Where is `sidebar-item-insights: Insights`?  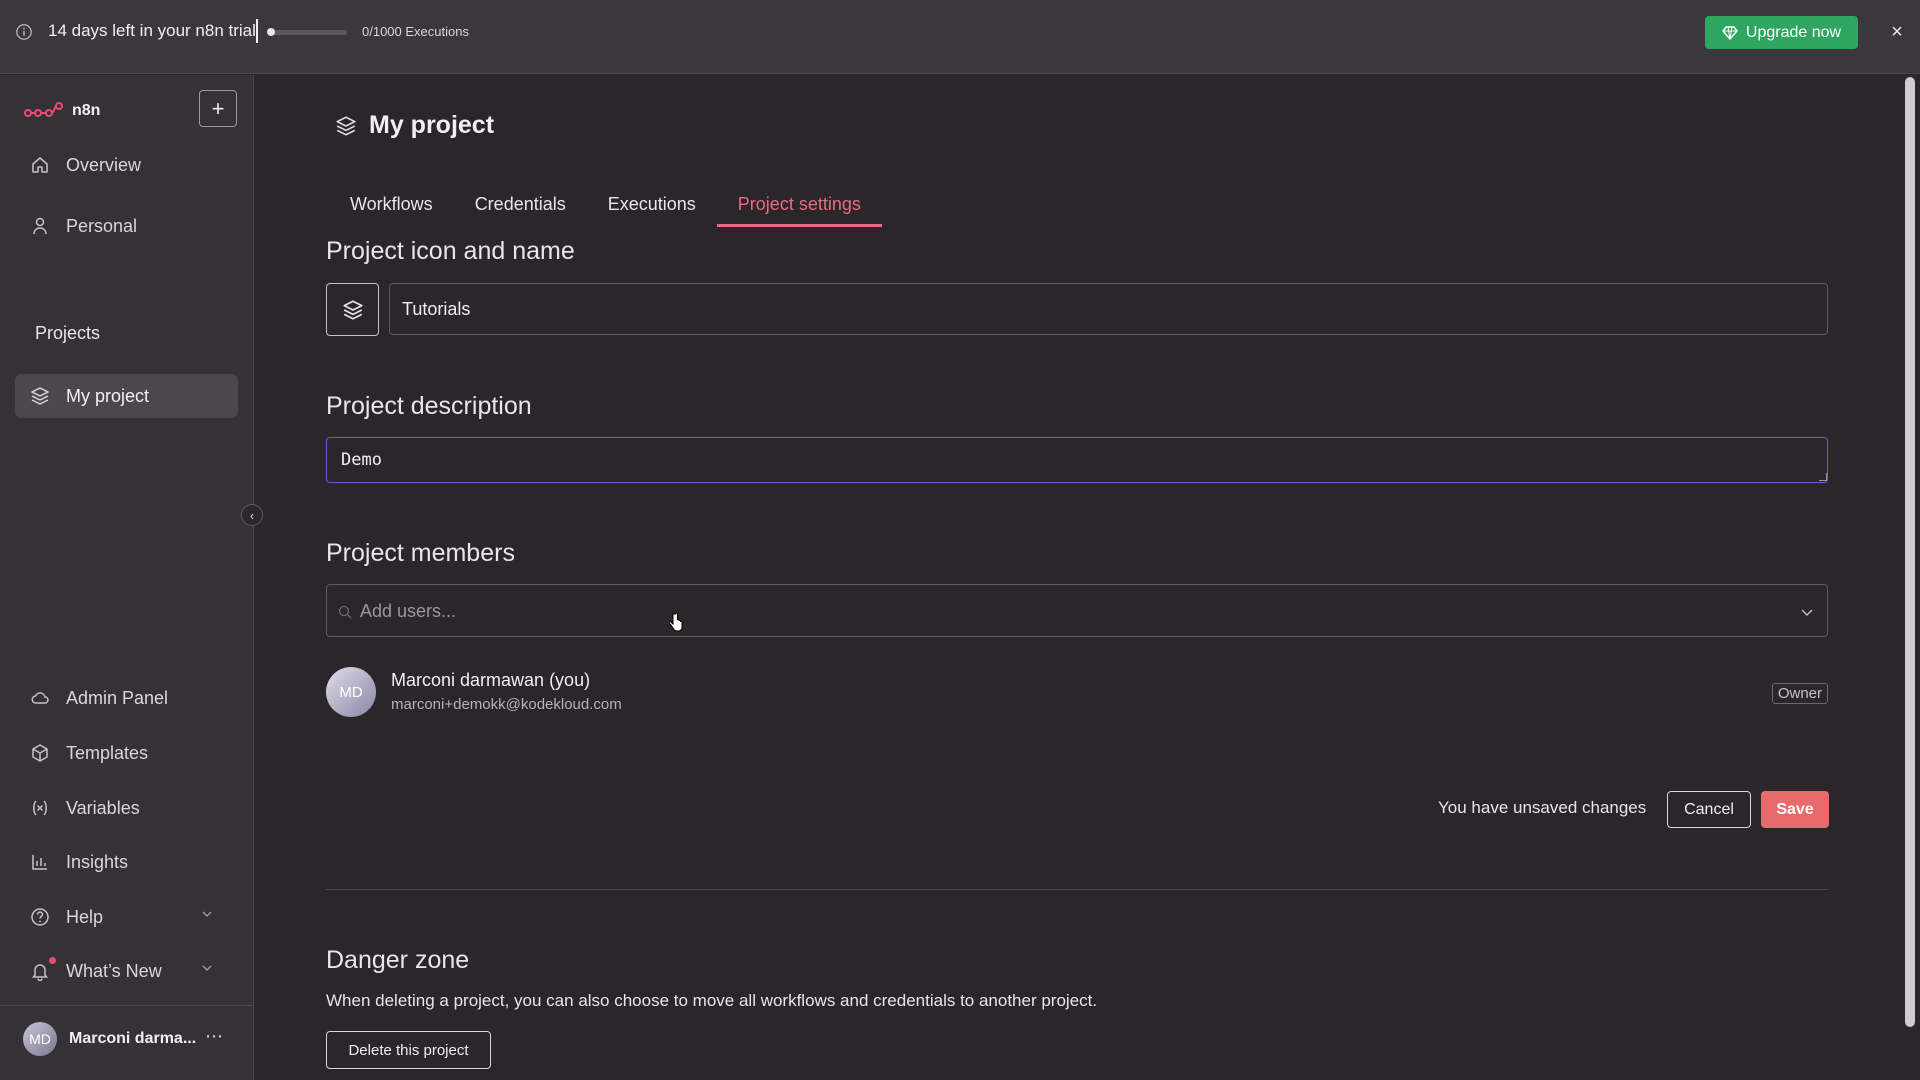
sidebar-item-insights: Insights is located at coordinates (126, 862).